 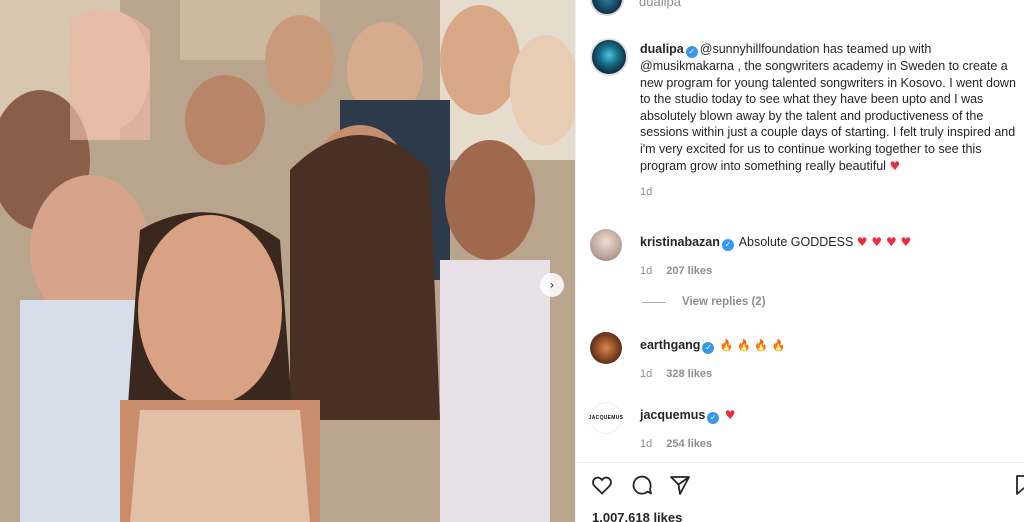 What do you see at coordinates (1018, 485) in the screenshot?
I see `save-bookmark-icon` at bounding box center [1018, 485].